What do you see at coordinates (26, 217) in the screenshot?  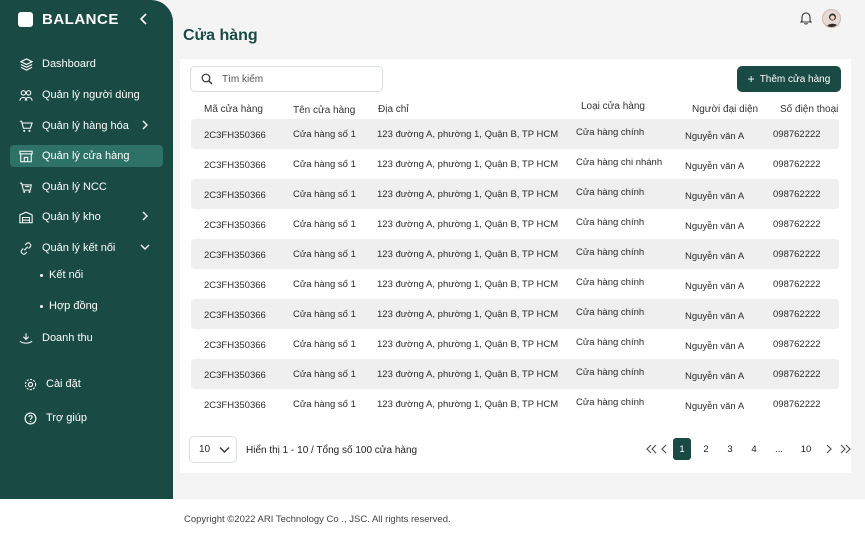 I see `warehouse-icon` at bounding box center [26, 217].